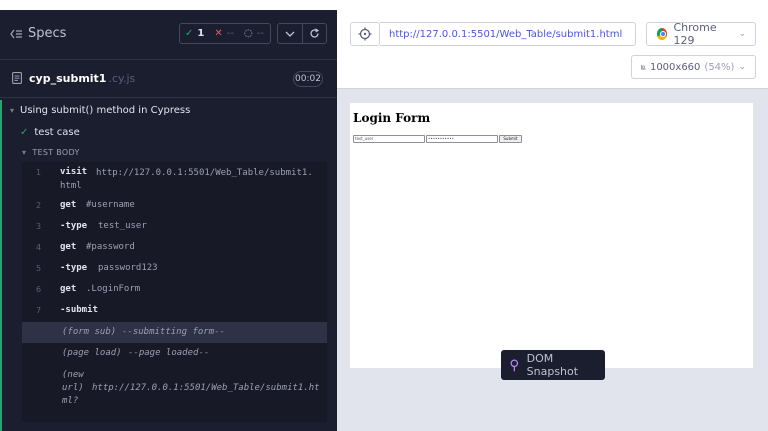 Image resolution: width=768 pixels, height=431 pixels. What do you see at coordinates (68, 78) in the screenshot?
I see `spec-file-basename: cyp_submit1` at bounding box center [68, 78].